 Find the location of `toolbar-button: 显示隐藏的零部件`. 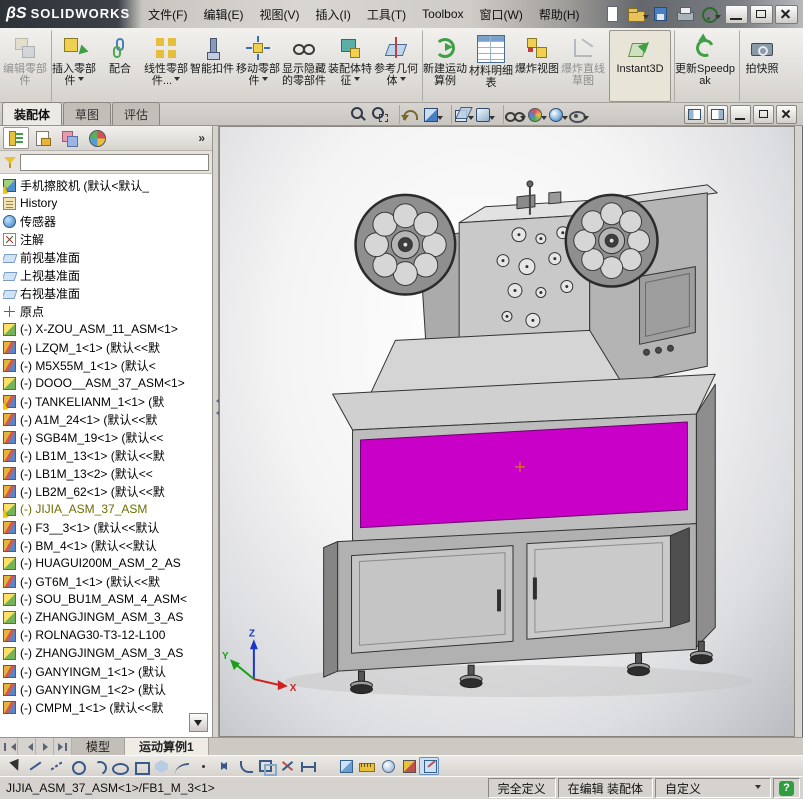

toolbar-button: 显示隐藏的零部件 is located at coordinates (304, 66).